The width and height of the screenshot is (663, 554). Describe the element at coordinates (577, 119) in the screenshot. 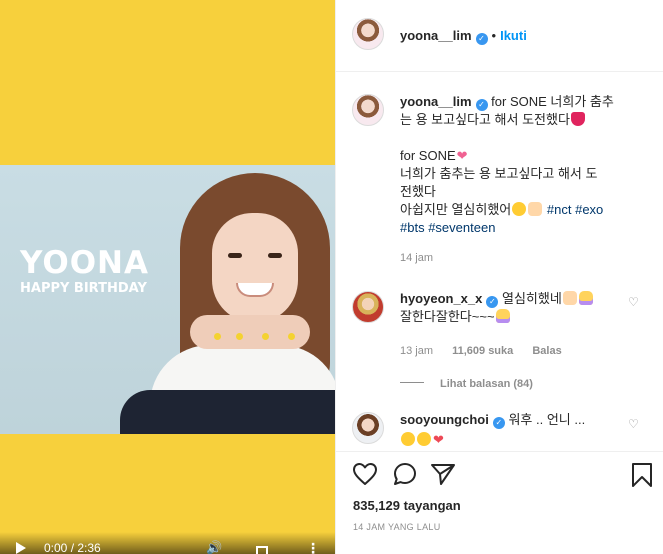

I see `dancer-emoji-icon` at that location.